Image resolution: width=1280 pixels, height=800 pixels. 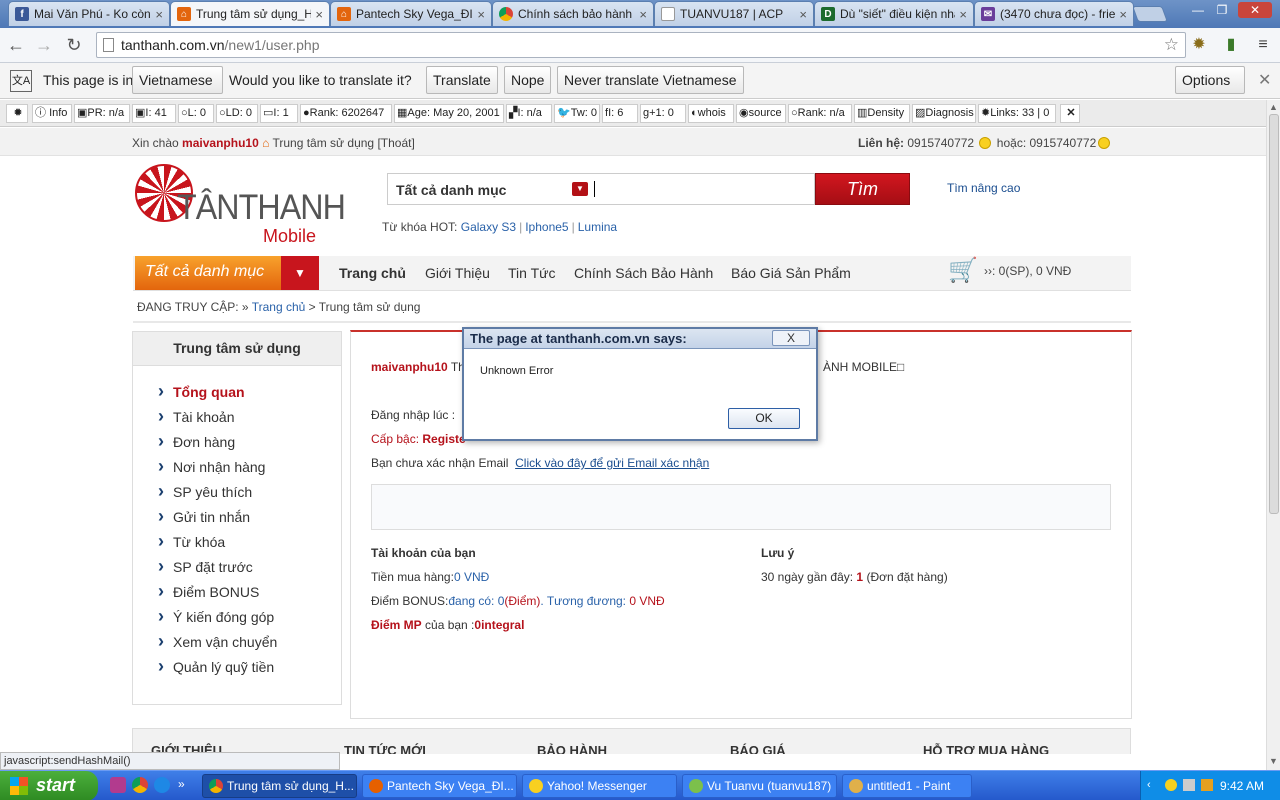 What do you see at coordinates (820, 113) in the screenshot?
I see `seo-item: ○Rank: n/a` at bounding box center [820, 113].